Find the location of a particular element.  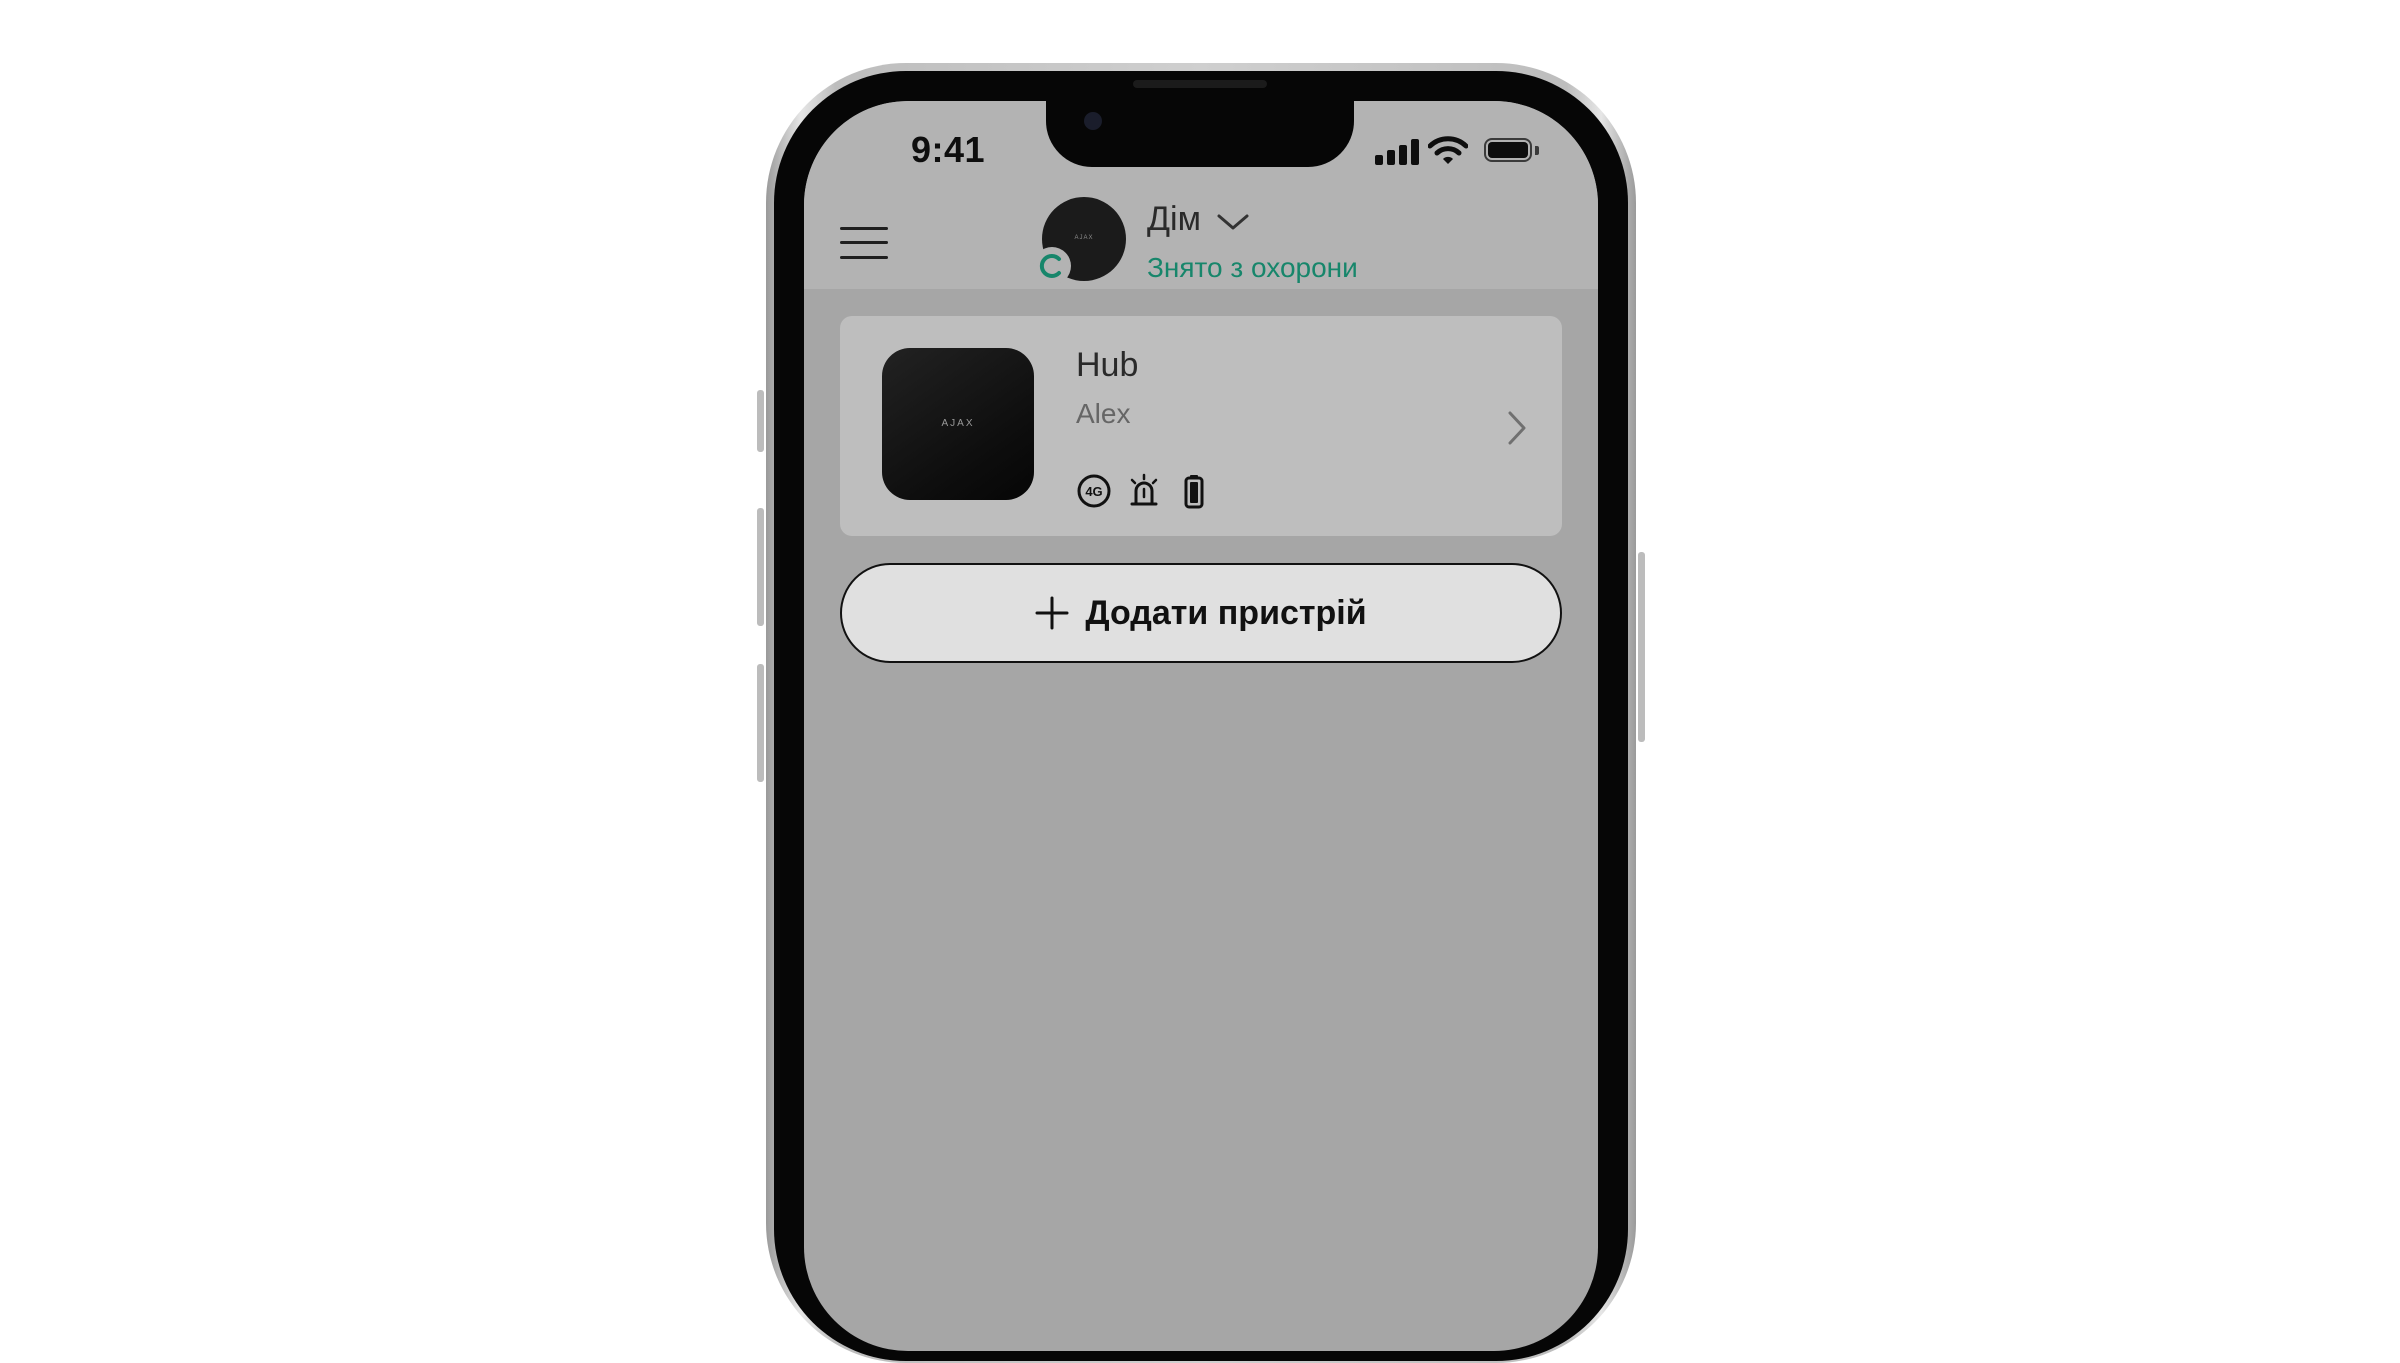

add-device-label: Додати пристрій is located at coordinates (1226, 612).